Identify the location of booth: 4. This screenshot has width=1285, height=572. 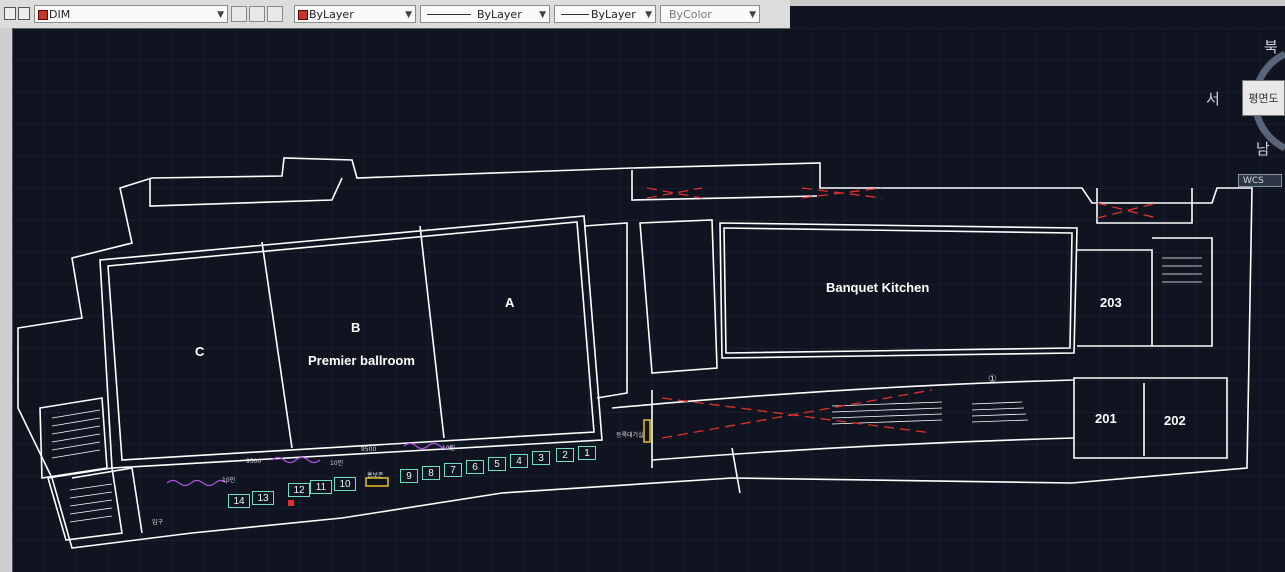
(519, 461).